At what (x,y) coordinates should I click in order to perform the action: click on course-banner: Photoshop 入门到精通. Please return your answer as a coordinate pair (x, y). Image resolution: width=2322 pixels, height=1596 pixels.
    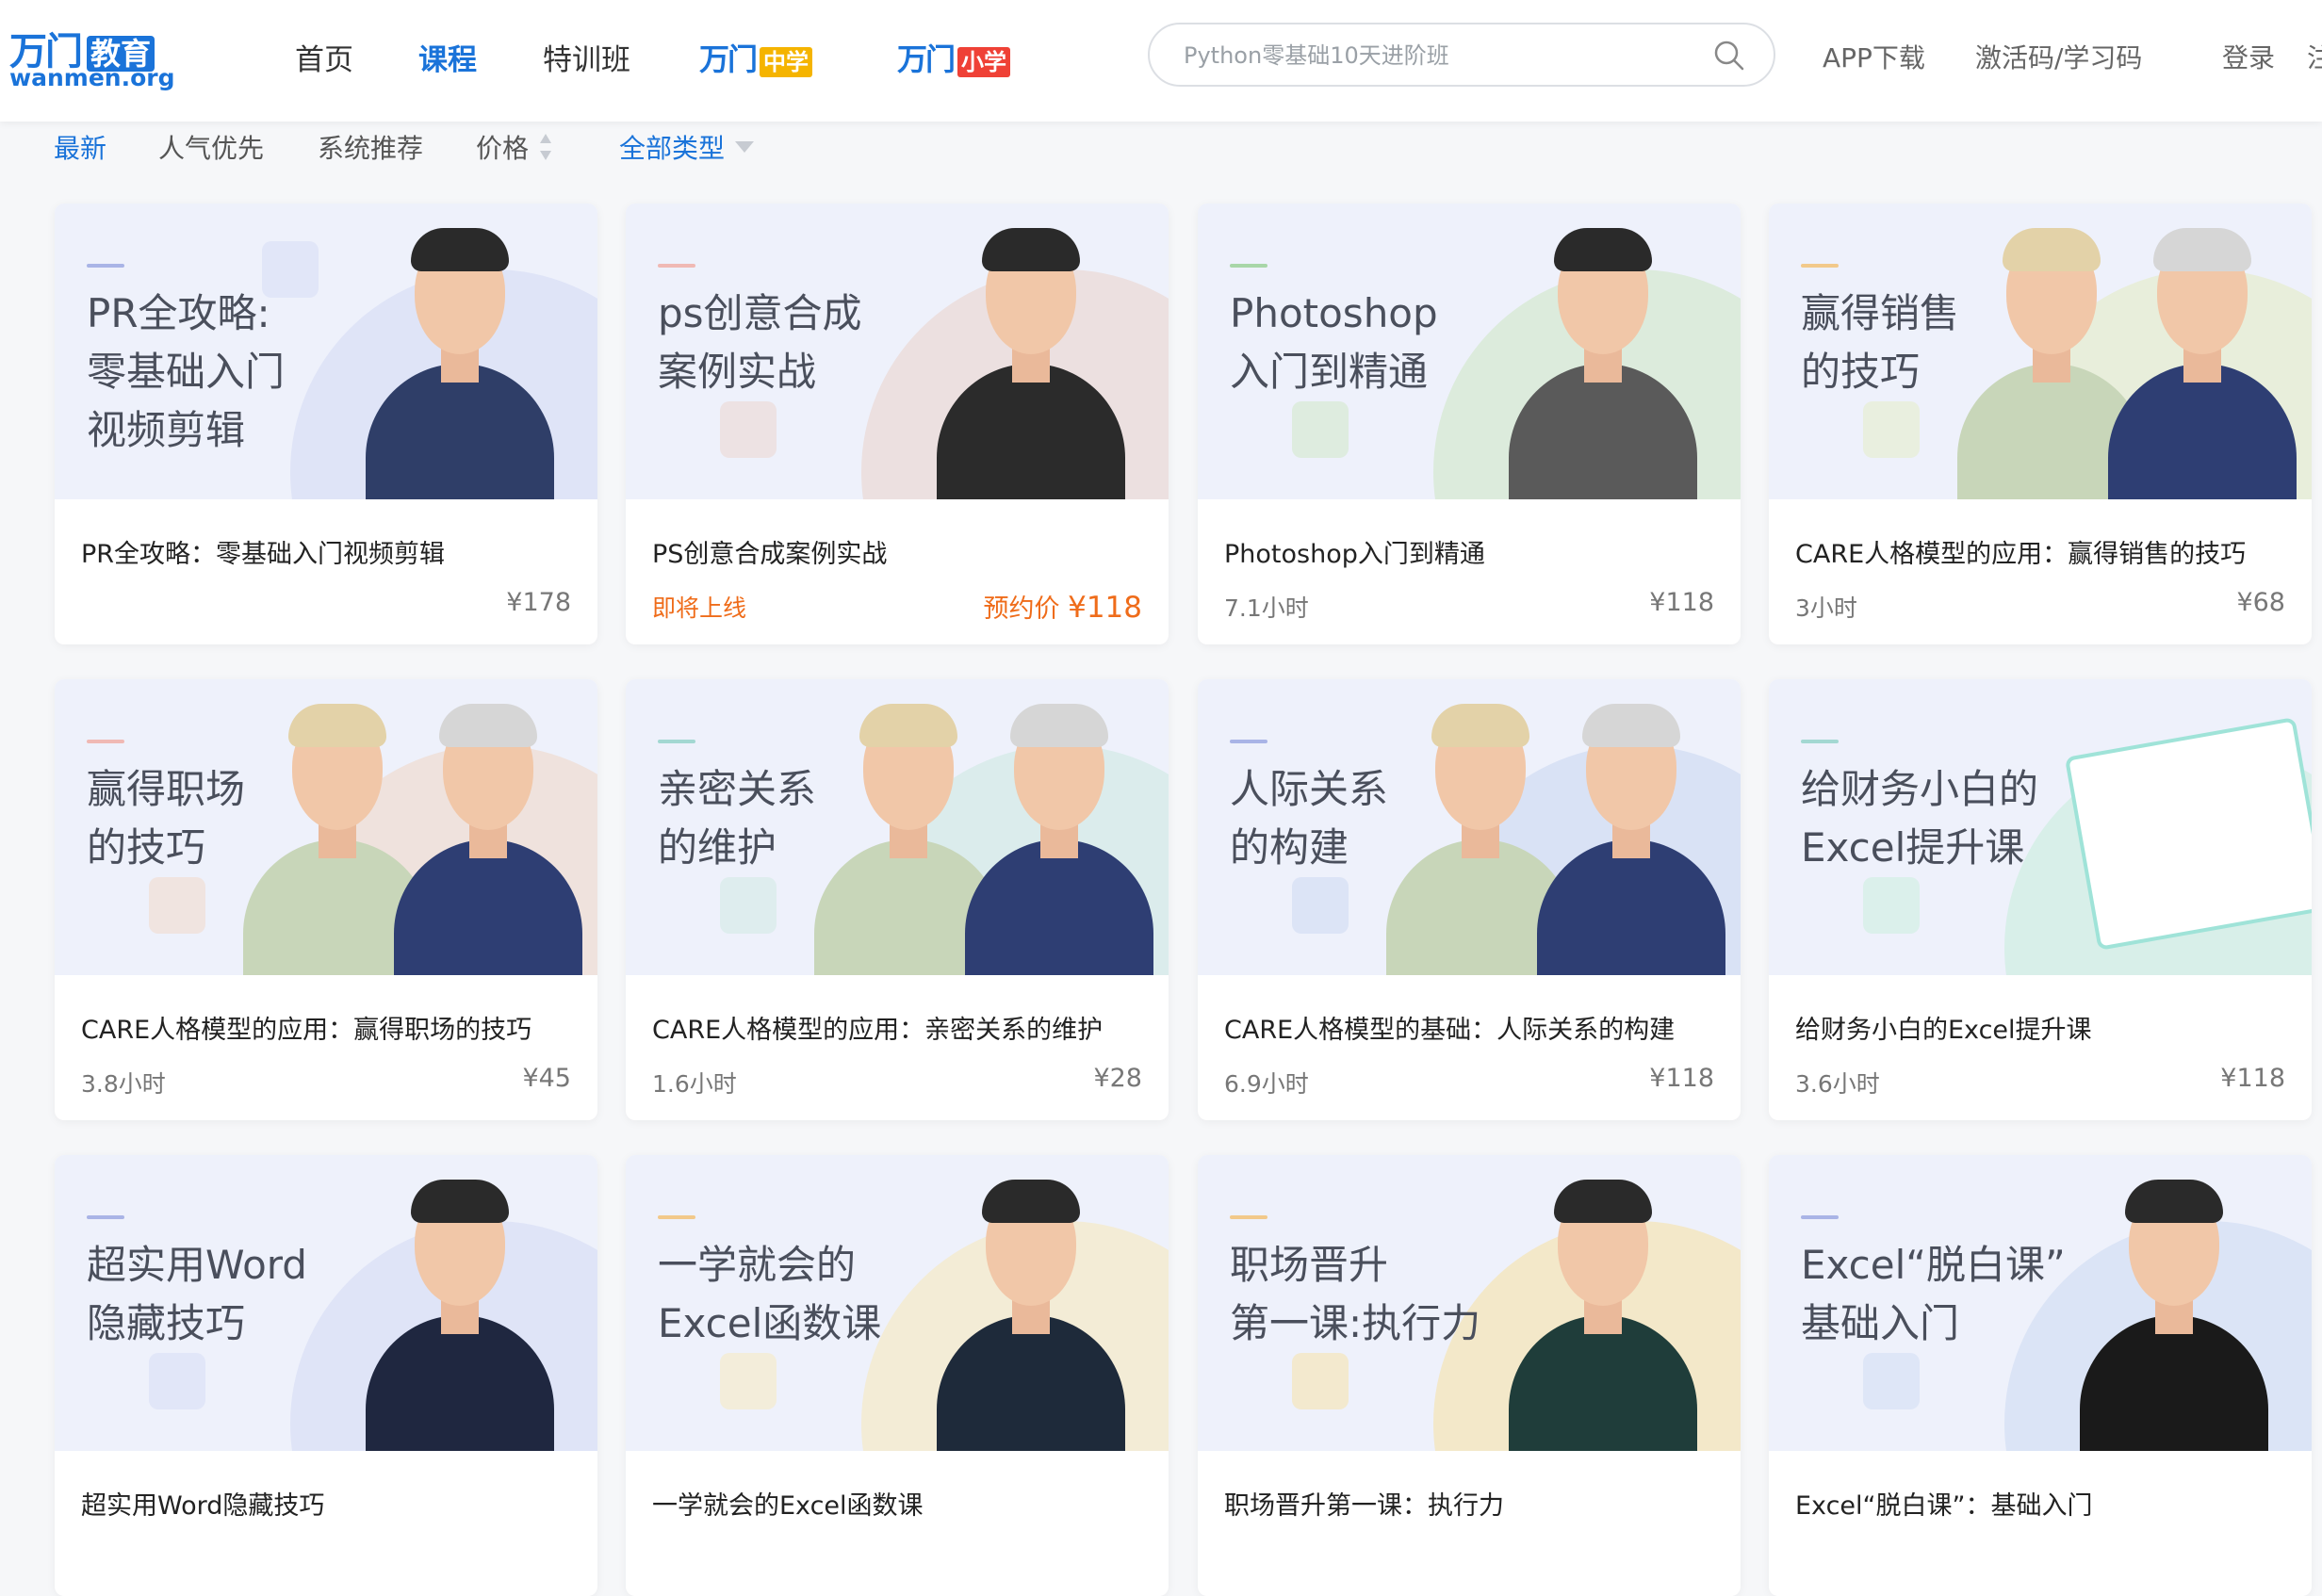
    Looking at the image, I should click on (1469, 351).